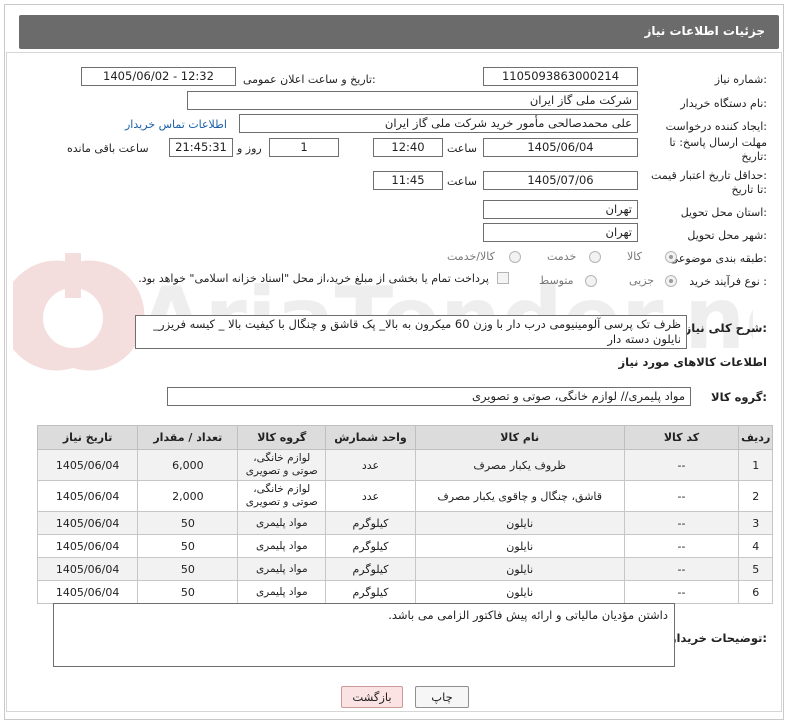 This screenshot has width=788, height=724. I want to click on table-row: 3 -- نایلون کیلوگرم مواد پلیمری 50 1405/06/04, so click(404, 523).